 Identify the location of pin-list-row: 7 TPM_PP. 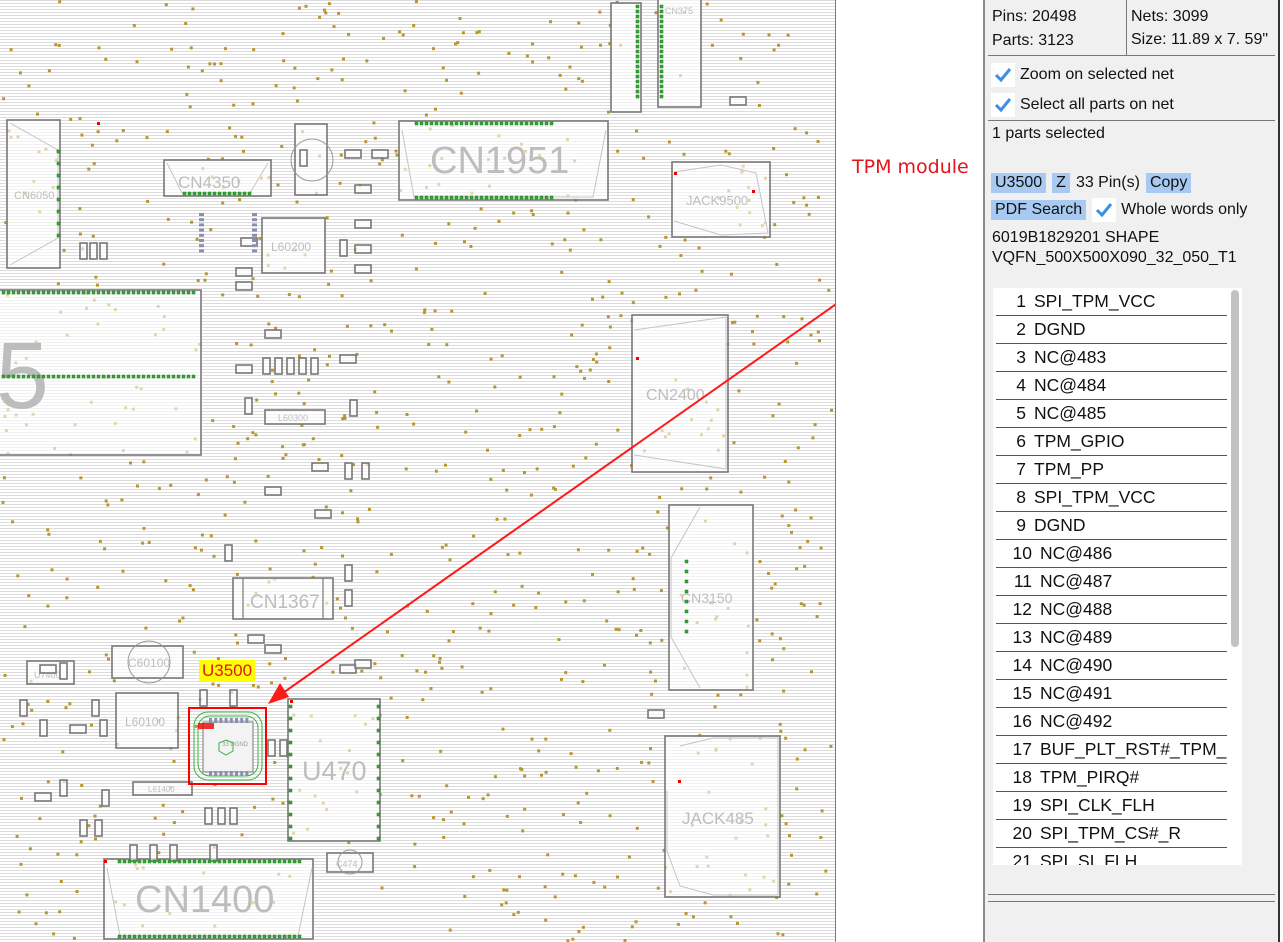
(1111, 470).